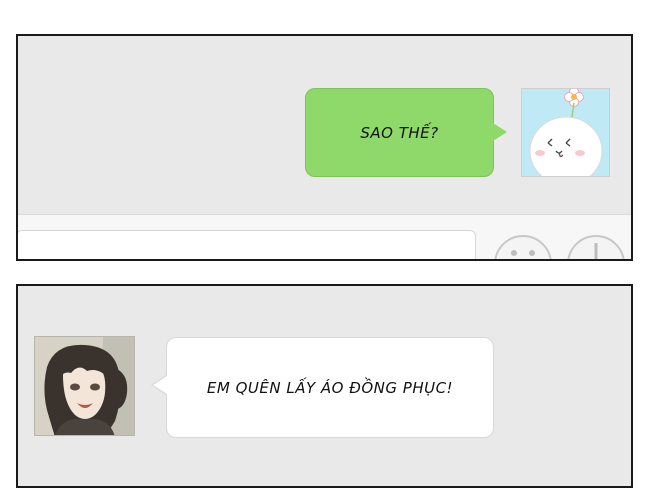 This screenshot has height=498, width=650. Describe the element at coordinates (247, 244) in the screenshot. I see `message-input` at that location.